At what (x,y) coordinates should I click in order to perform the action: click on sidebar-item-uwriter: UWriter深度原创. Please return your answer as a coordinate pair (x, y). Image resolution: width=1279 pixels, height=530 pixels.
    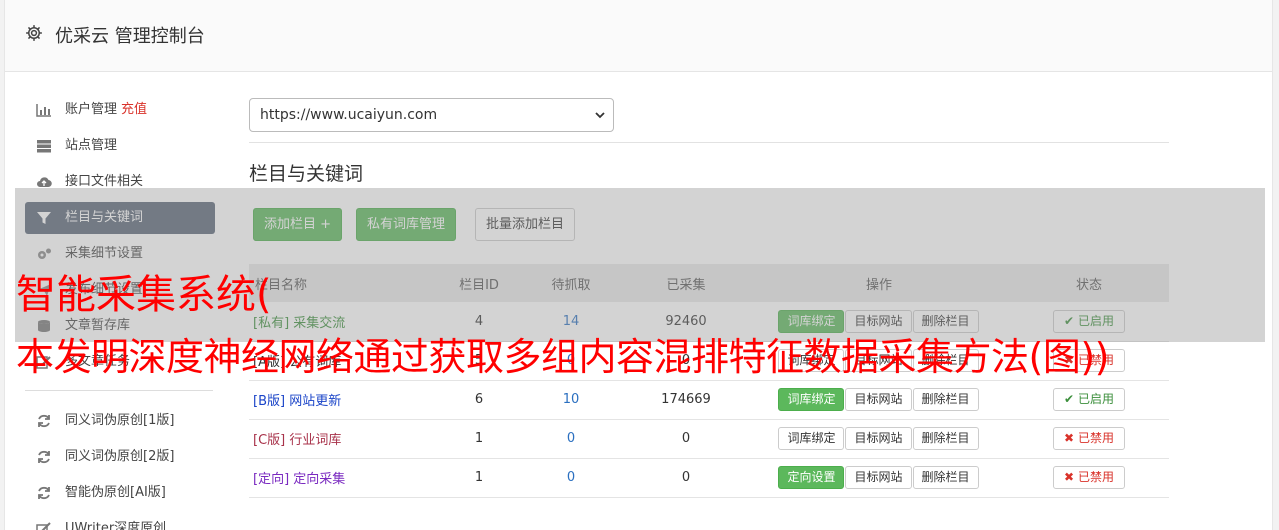
    Looking at the image, I should click on (120, 521).